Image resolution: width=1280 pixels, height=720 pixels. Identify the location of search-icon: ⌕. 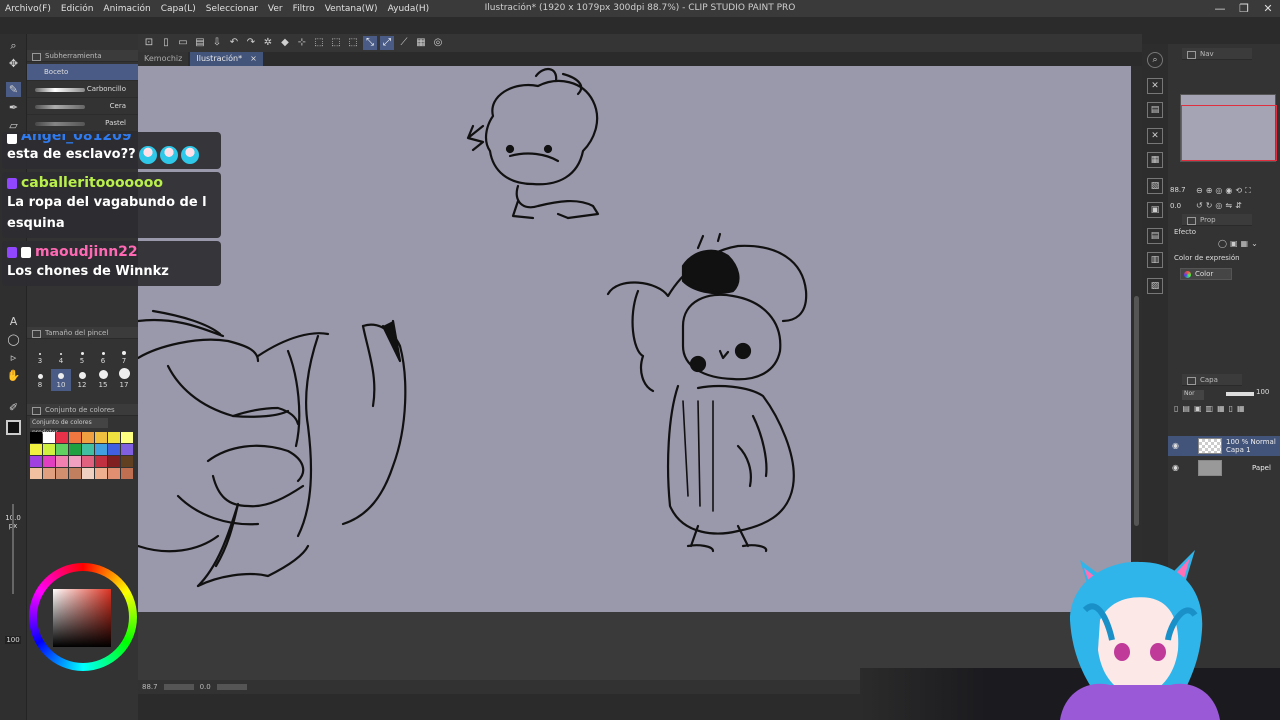
(1155, 60).